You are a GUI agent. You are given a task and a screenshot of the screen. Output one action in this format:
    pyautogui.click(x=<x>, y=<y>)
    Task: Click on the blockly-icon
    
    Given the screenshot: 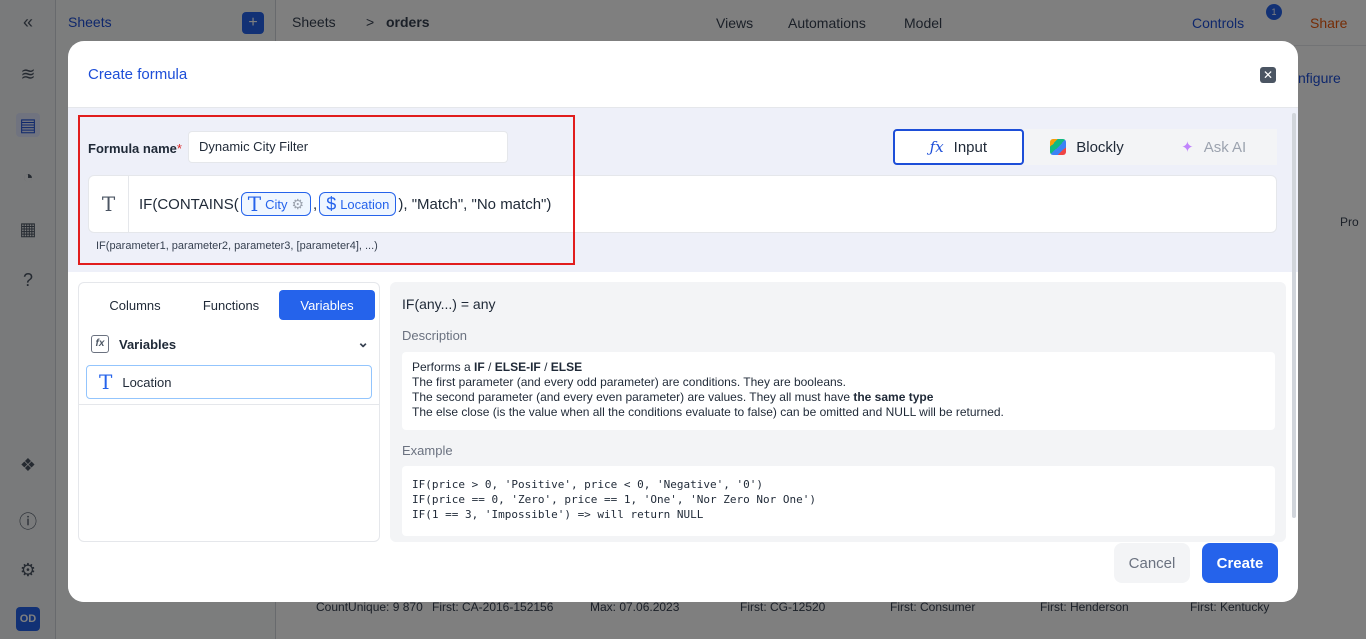 What is the action you would take?
    pyautogui.click(x=1058, y=147)
    